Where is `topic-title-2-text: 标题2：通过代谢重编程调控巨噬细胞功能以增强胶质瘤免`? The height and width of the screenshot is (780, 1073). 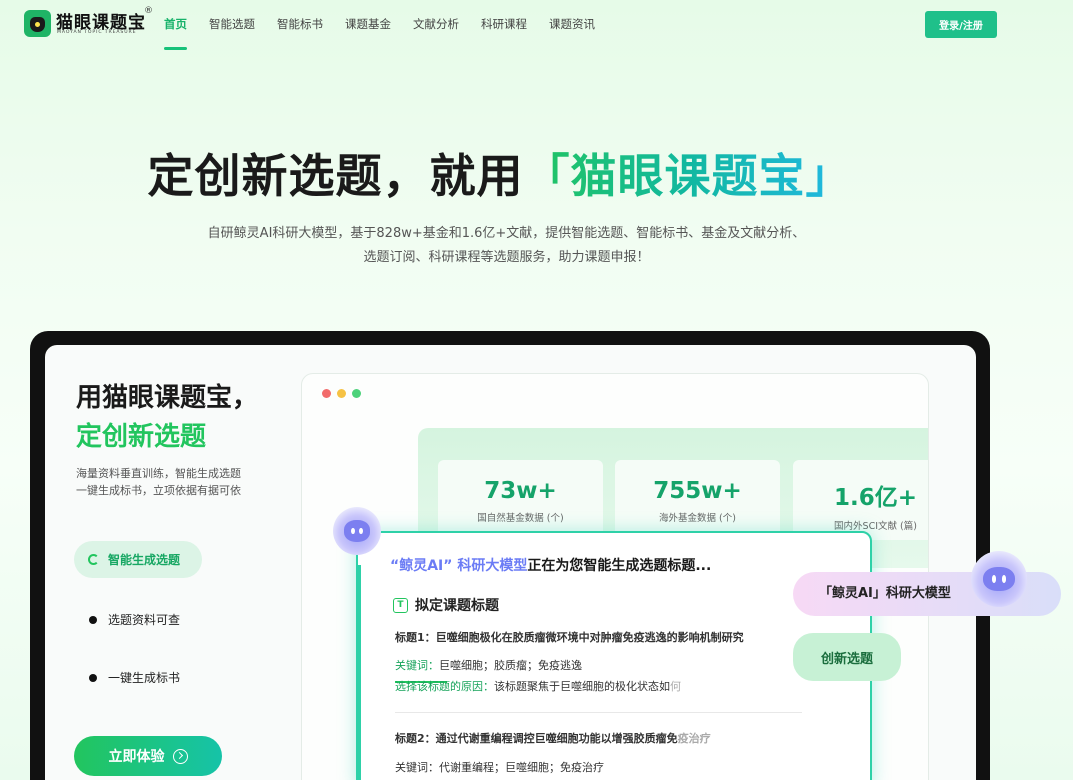
topic-title-2-text: 标题2：通过代谢重编程调控巨噬细胞功能以增强胶质瘤免 is located at coordinates (536, 738).